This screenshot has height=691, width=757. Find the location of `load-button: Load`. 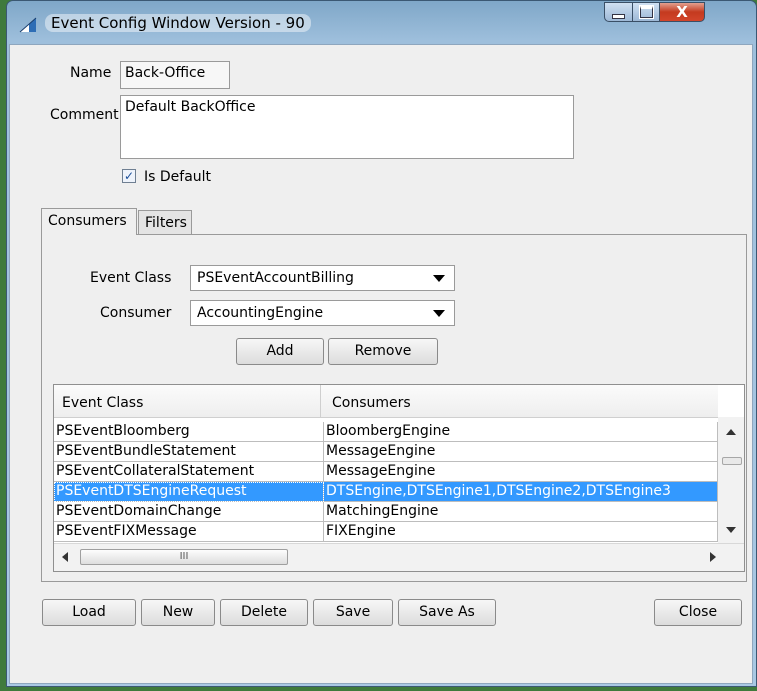

load-button: Load is located at coordinates (89, 612).